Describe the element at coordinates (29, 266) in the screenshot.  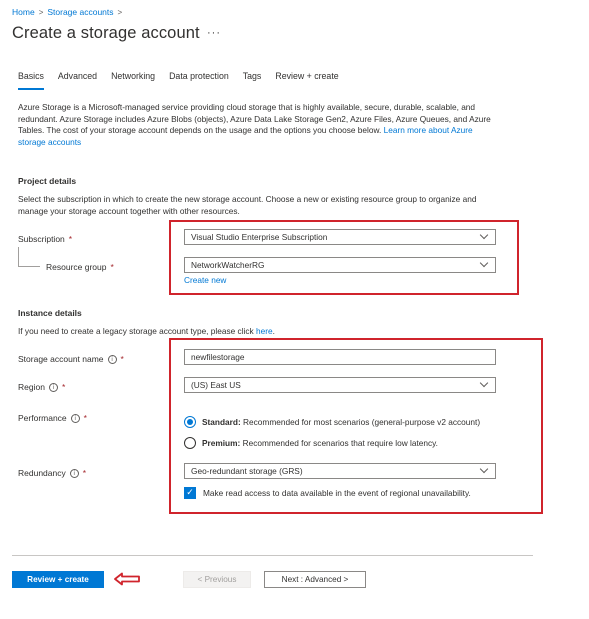
I see `tree-connector-horizontal` at that location.